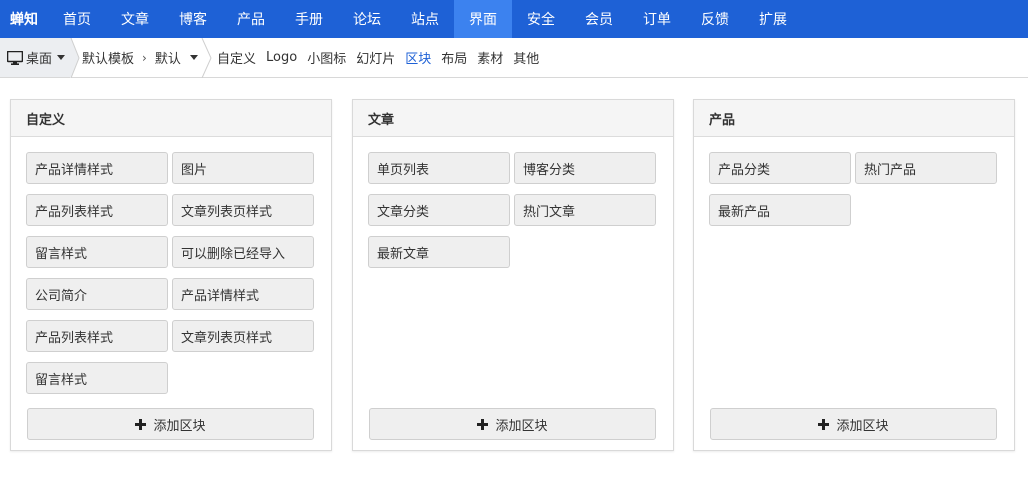 The height and width of the screenshot is (501, 1028). What do you see at coordinates (490, 57) in the screenshot?
I see `subnav-assets: 素材` at bounding box center [490, 57].